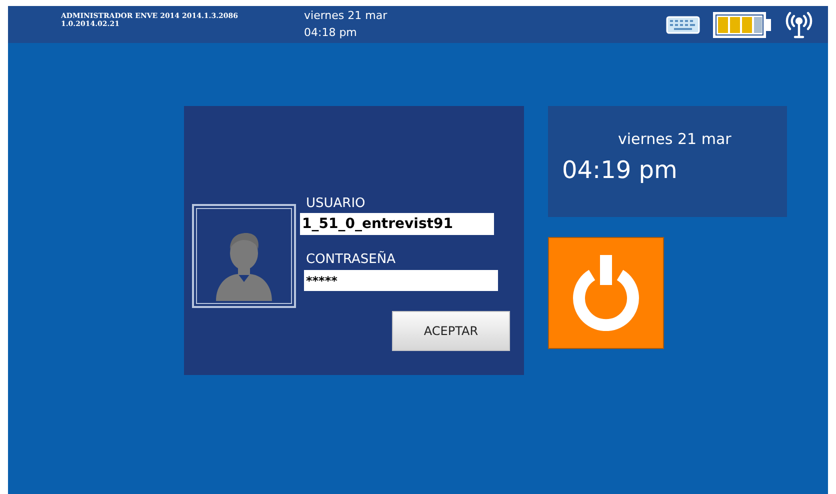 The width and height of the screenshot is (836, 494). What do you see at coordinates (683, 25) in the screenshot?
I see `keyboard-icon` at bounding box center [683, 25].